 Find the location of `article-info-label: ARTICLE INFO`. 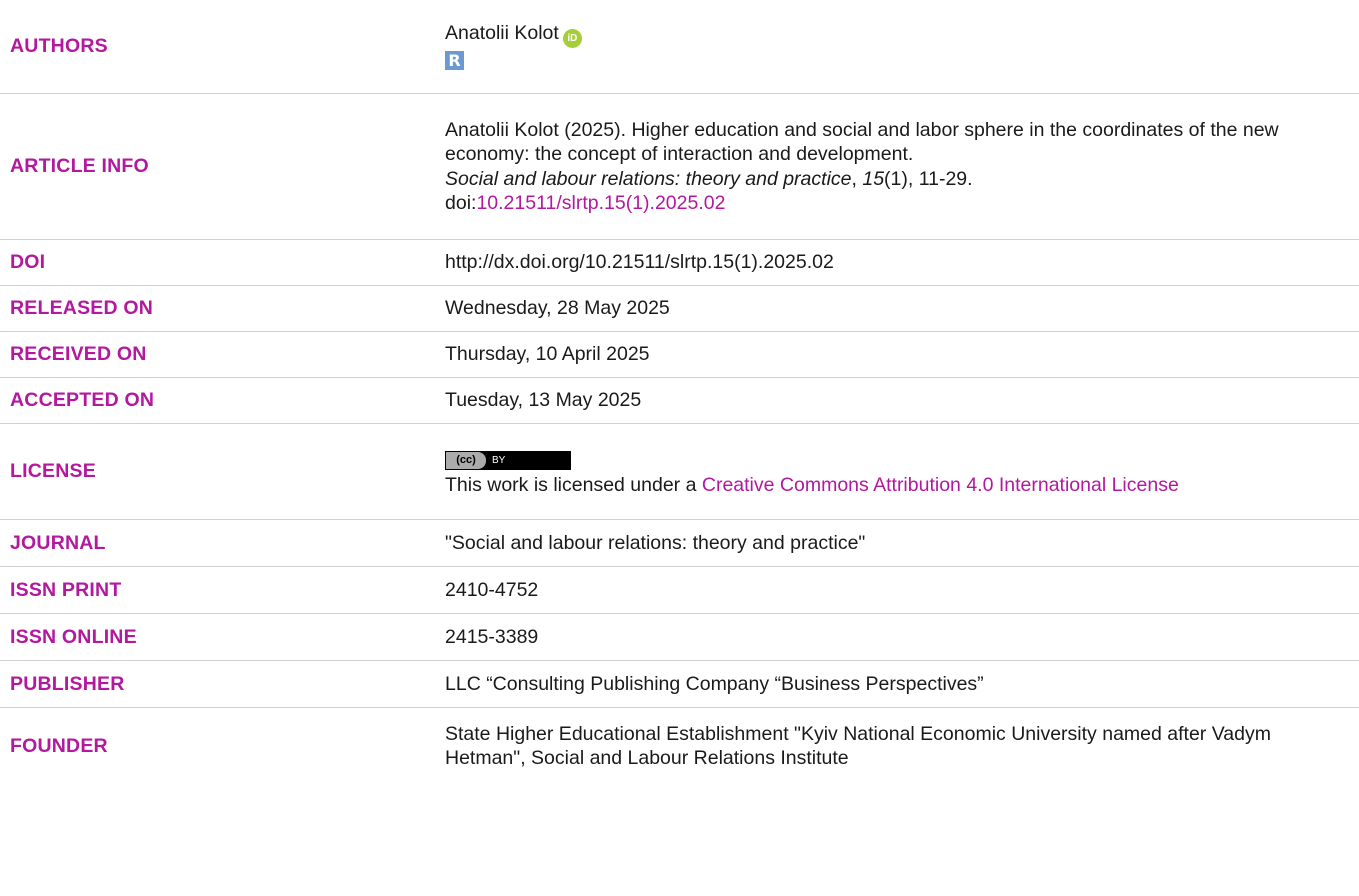

article-info-label: ARTICLE INFO is located at coordinates (79, 166).